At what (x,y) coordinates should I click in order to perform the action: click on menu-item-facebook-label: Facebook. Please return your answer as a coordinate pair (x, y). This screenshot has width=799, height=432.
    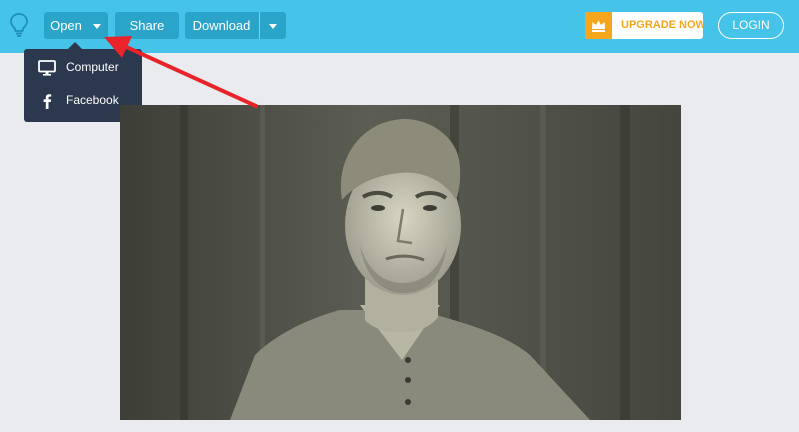
    Looking at the image, I should click on (92, 100).